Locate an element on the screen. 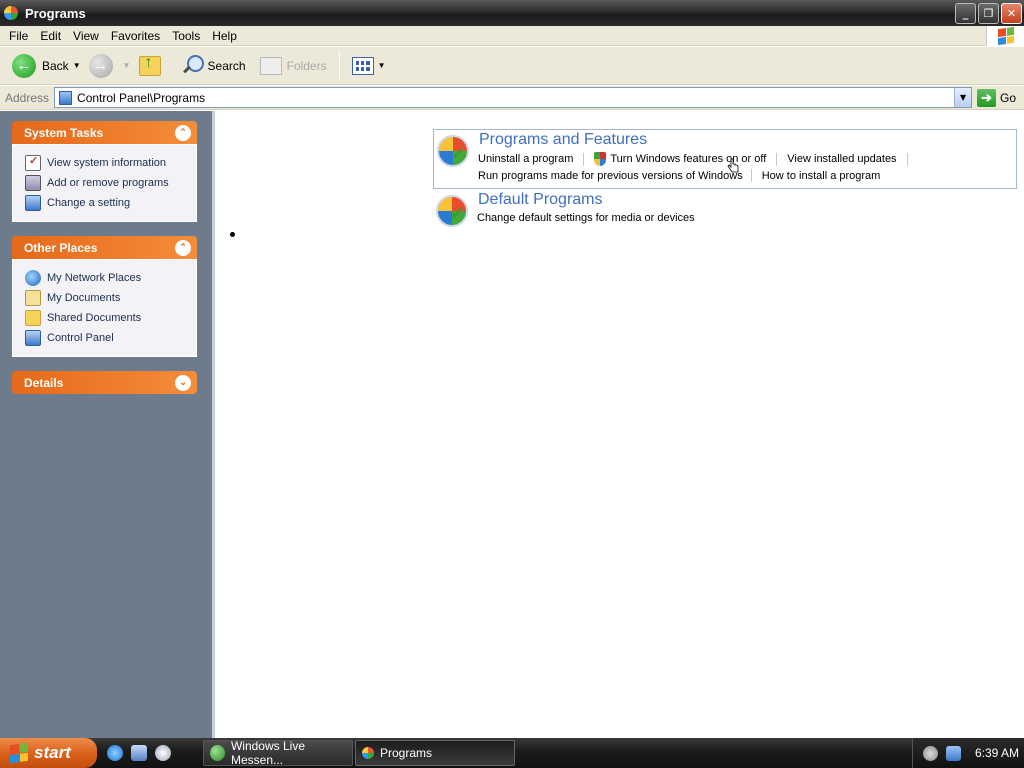 This screenshot has height=768, width=1024. restore-icon: ❐ is located at coordinates (988, 13).